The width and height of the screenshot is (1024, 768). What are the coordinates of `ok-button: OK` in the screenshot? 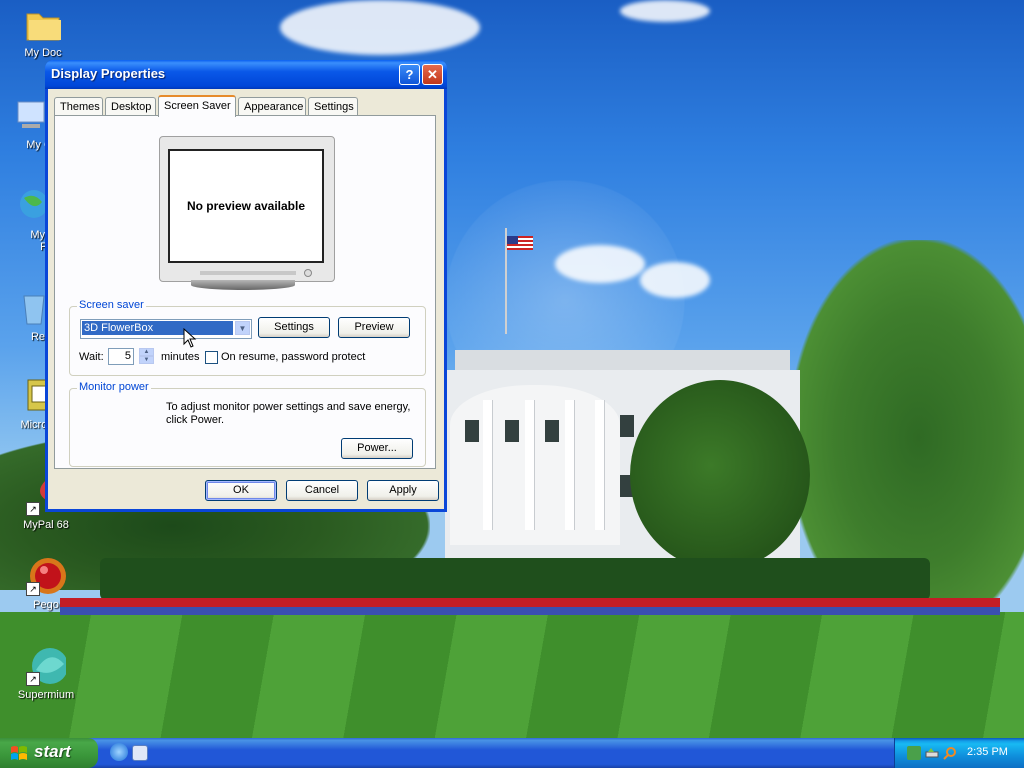 It's located at (241, 490).